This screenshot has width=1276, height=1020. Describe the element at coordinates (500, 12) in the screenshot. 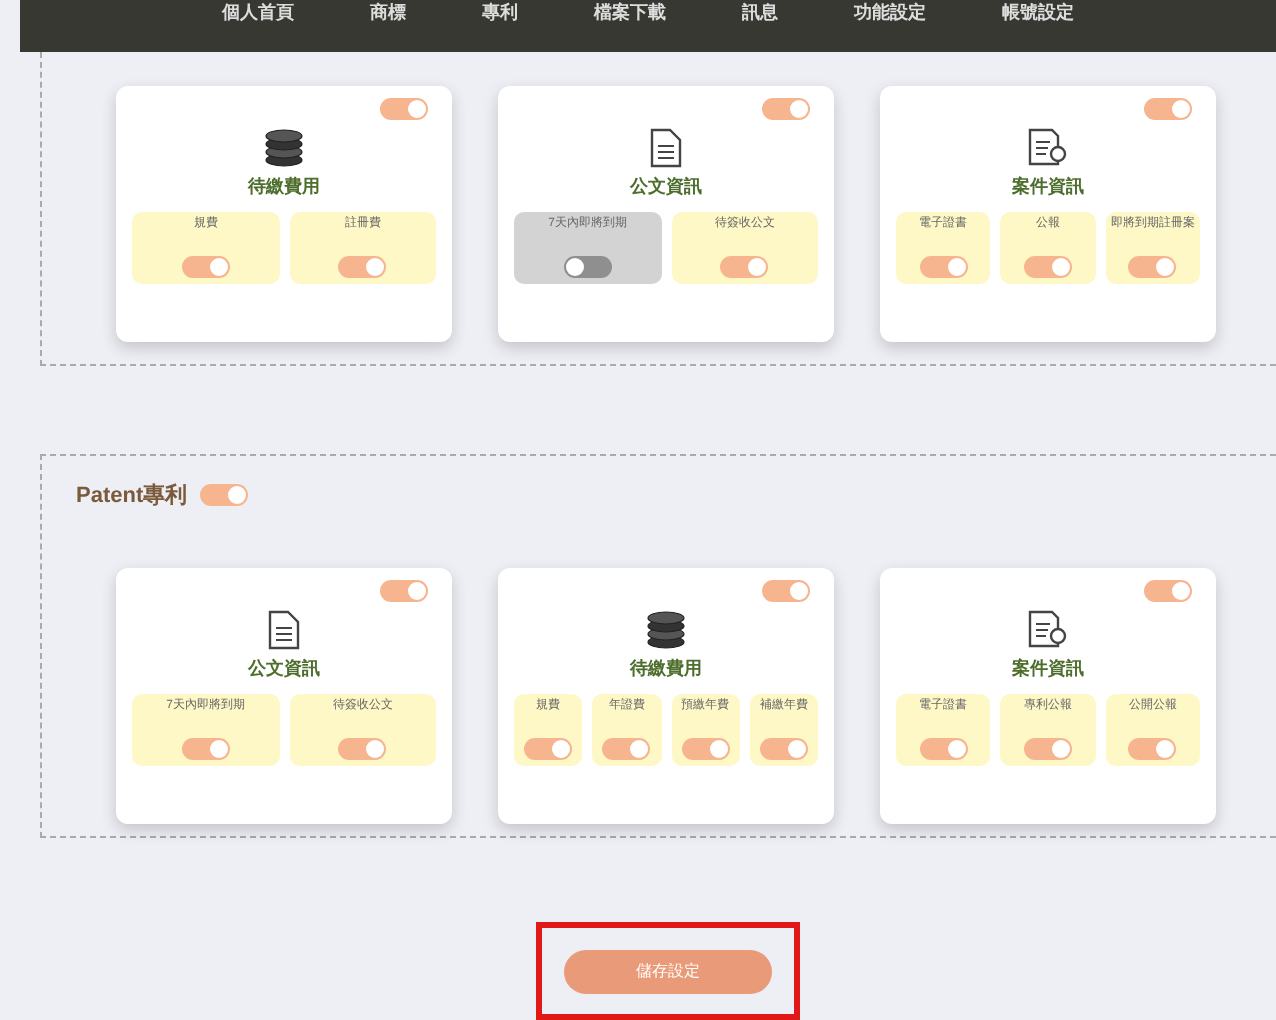

I see `nav-link: 專利` at that location.